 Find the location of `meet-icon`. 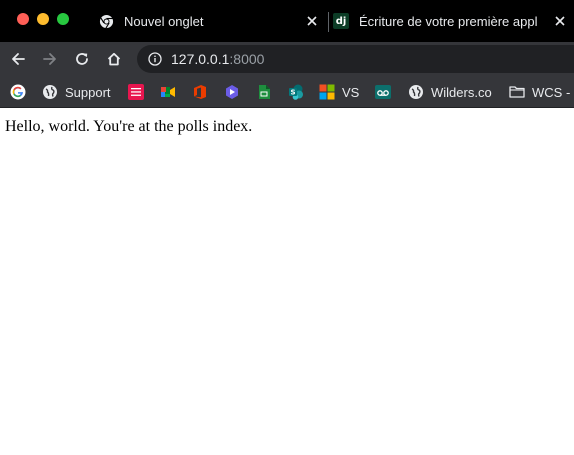

meet-icon is located at coordinates (168, 92).